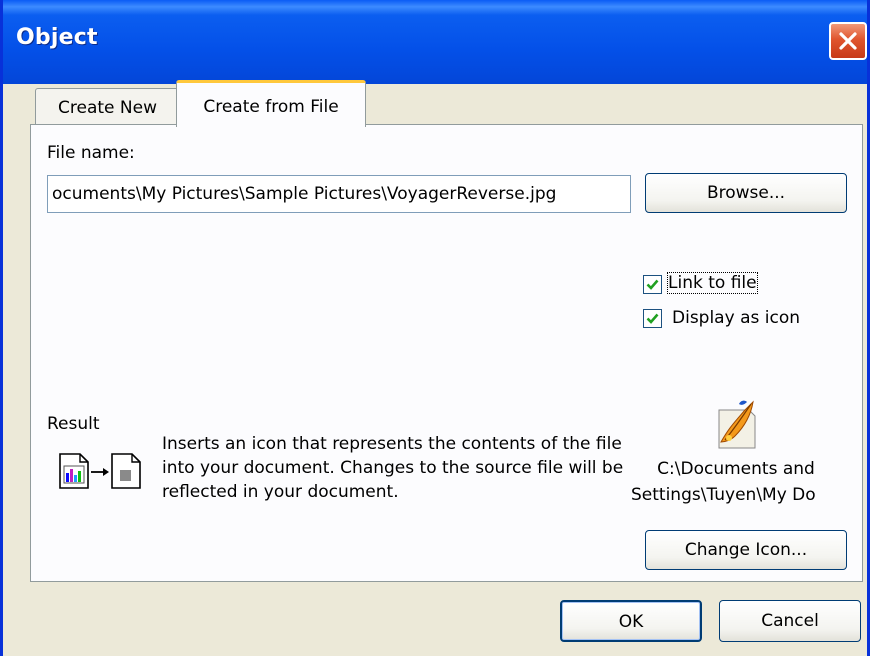  I want to click on result-heading: Result, so click(73, 424).